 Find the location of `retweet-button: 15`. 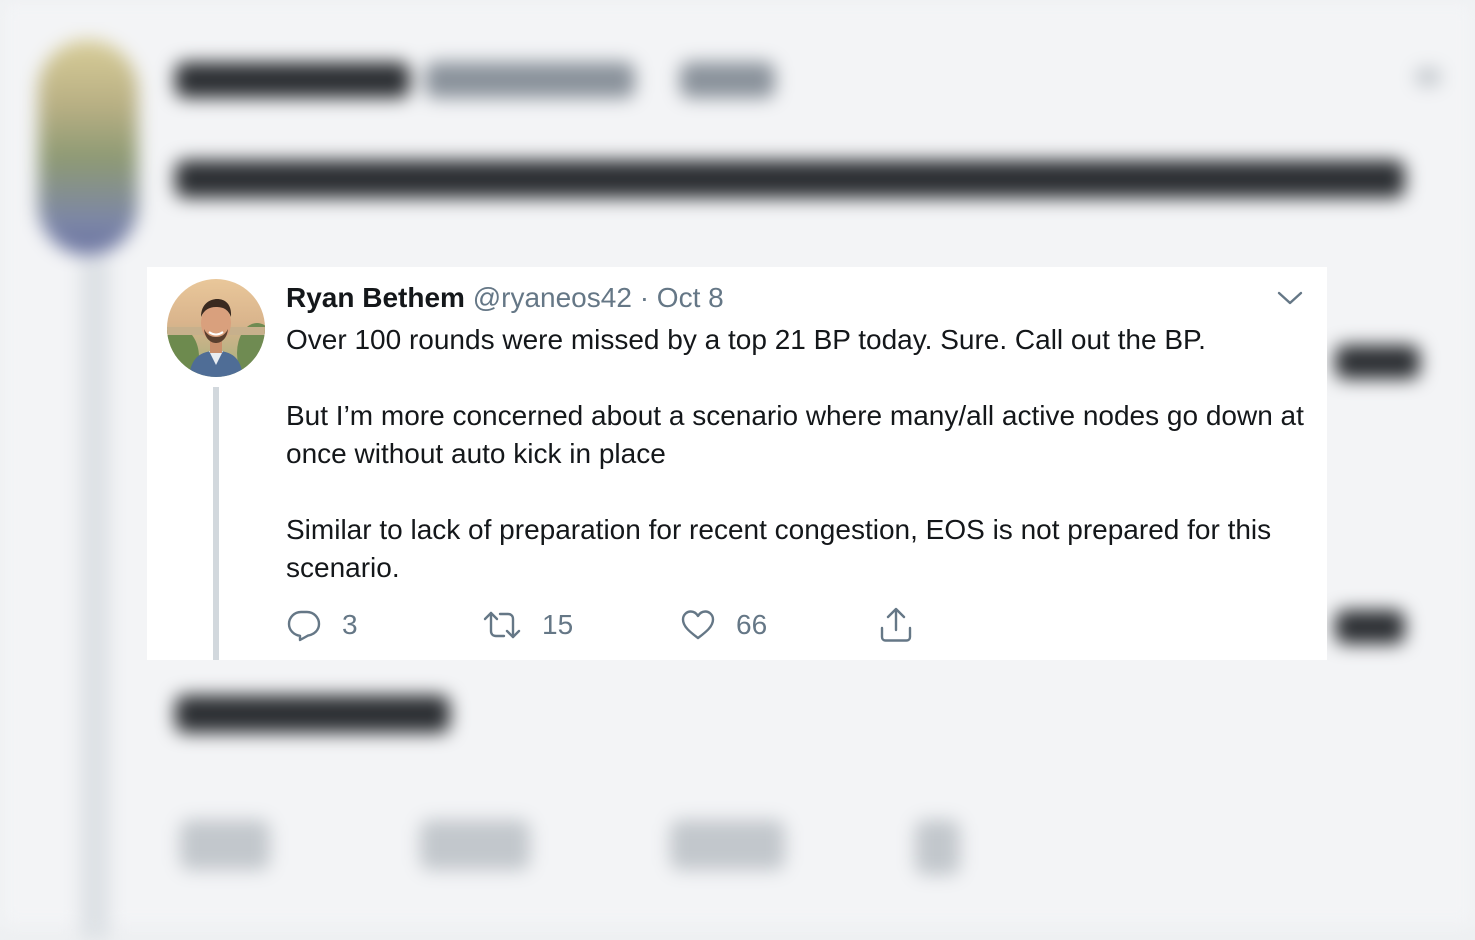

retweet-button: 15 is located at coordinates (527, 625).